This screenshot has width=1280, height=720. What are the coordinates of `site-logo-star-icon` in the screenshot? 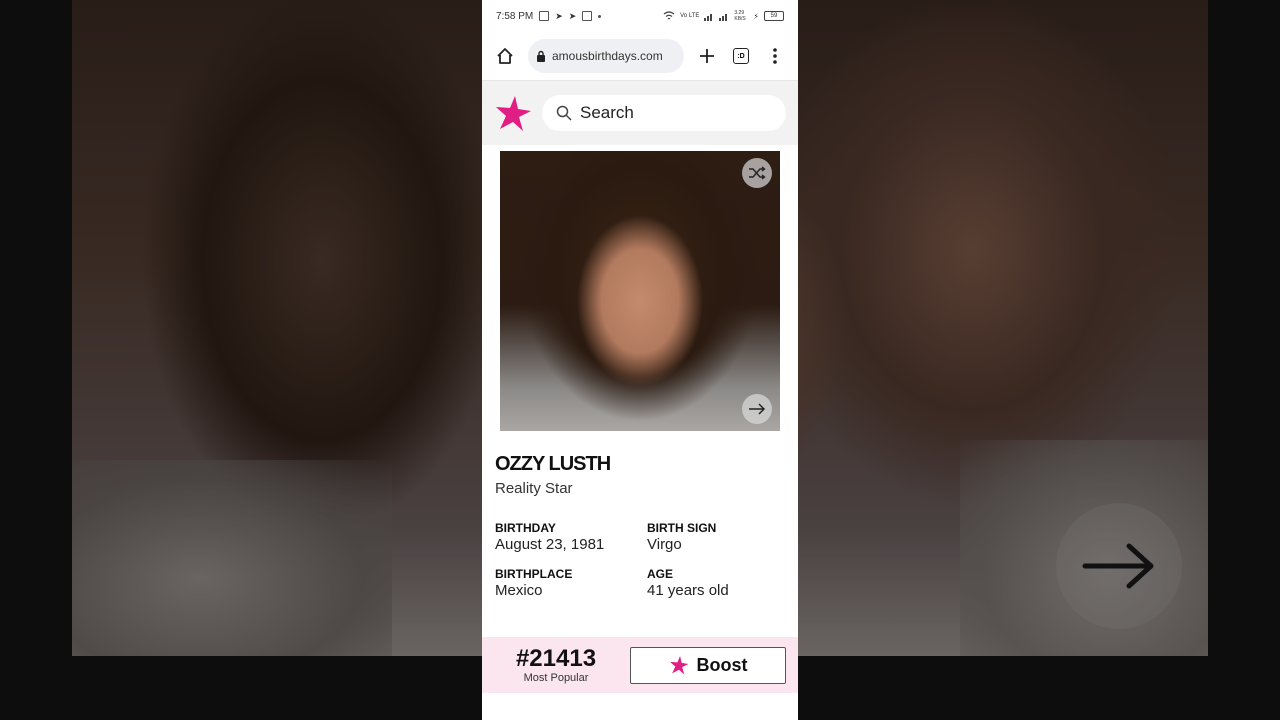 It's located at (513, 113).